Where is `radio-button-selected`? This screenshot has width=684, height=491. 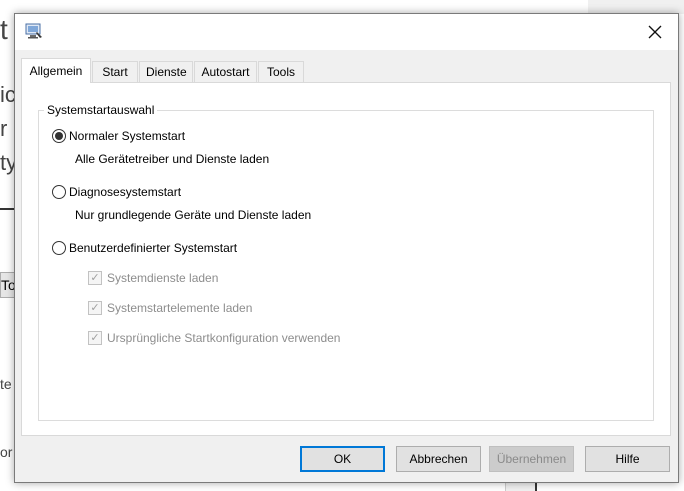 radio-button-selected is located at coordinates (59, 136).